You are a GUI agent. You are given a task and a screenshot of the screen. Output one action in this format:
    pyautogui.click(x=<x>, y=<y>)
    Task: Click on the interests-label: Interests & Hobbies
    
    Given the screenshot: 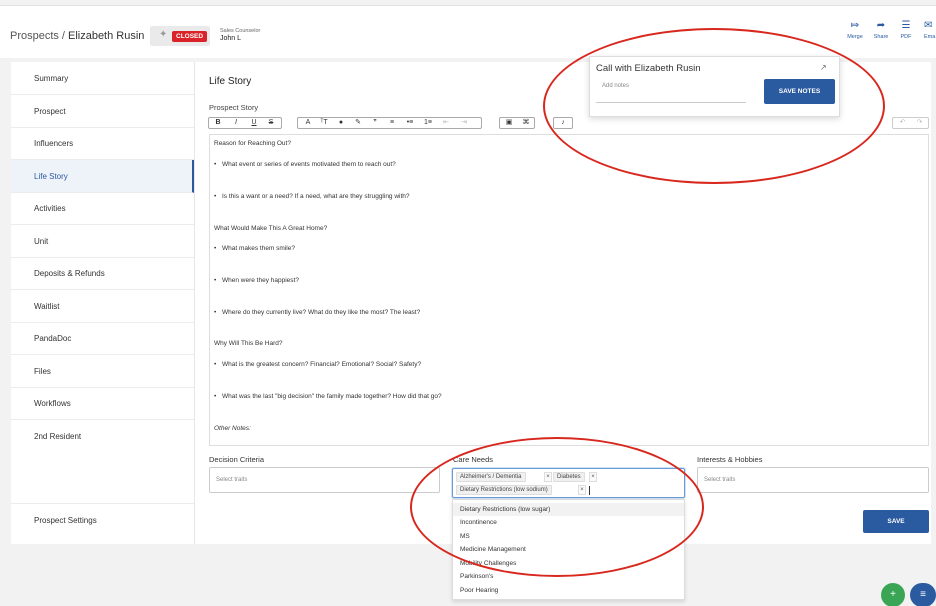 What is the action you would take?
    pyautogui.click(x=730, y=459)
    